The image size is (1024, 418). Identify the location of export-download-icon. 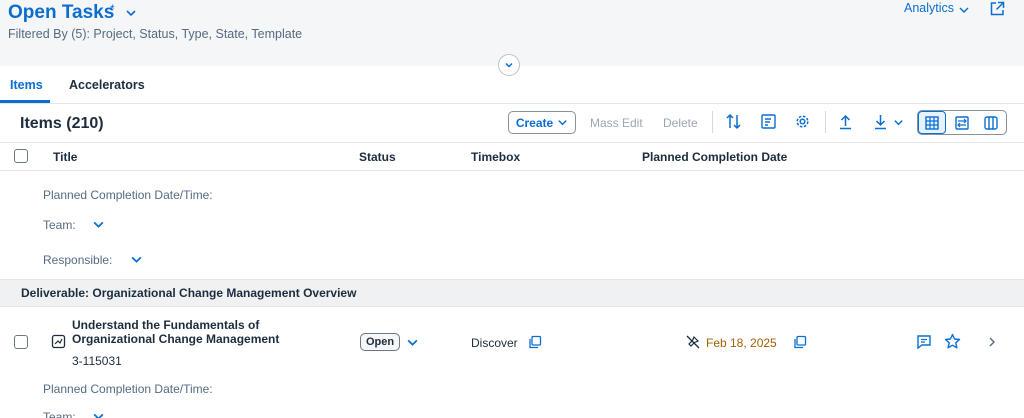
(880, 121).